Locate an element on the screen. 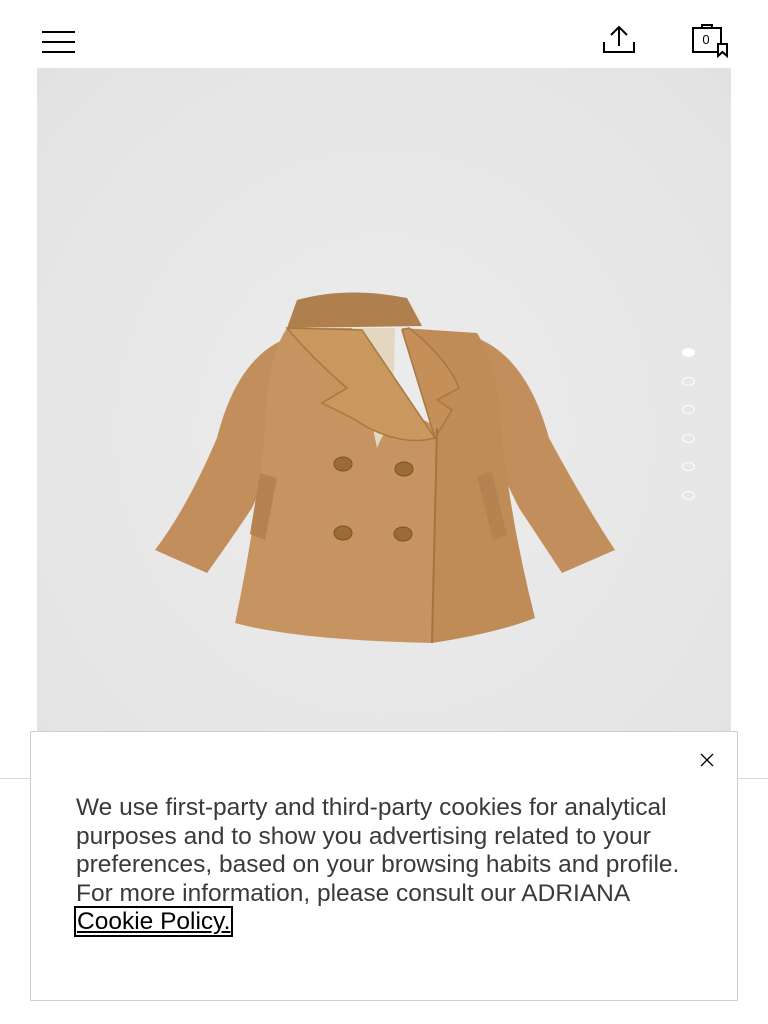 Image resolution: width=768 pixels, height=1024 pixels. shopping-bag-button: 0 is located at coordinates (711, 40).